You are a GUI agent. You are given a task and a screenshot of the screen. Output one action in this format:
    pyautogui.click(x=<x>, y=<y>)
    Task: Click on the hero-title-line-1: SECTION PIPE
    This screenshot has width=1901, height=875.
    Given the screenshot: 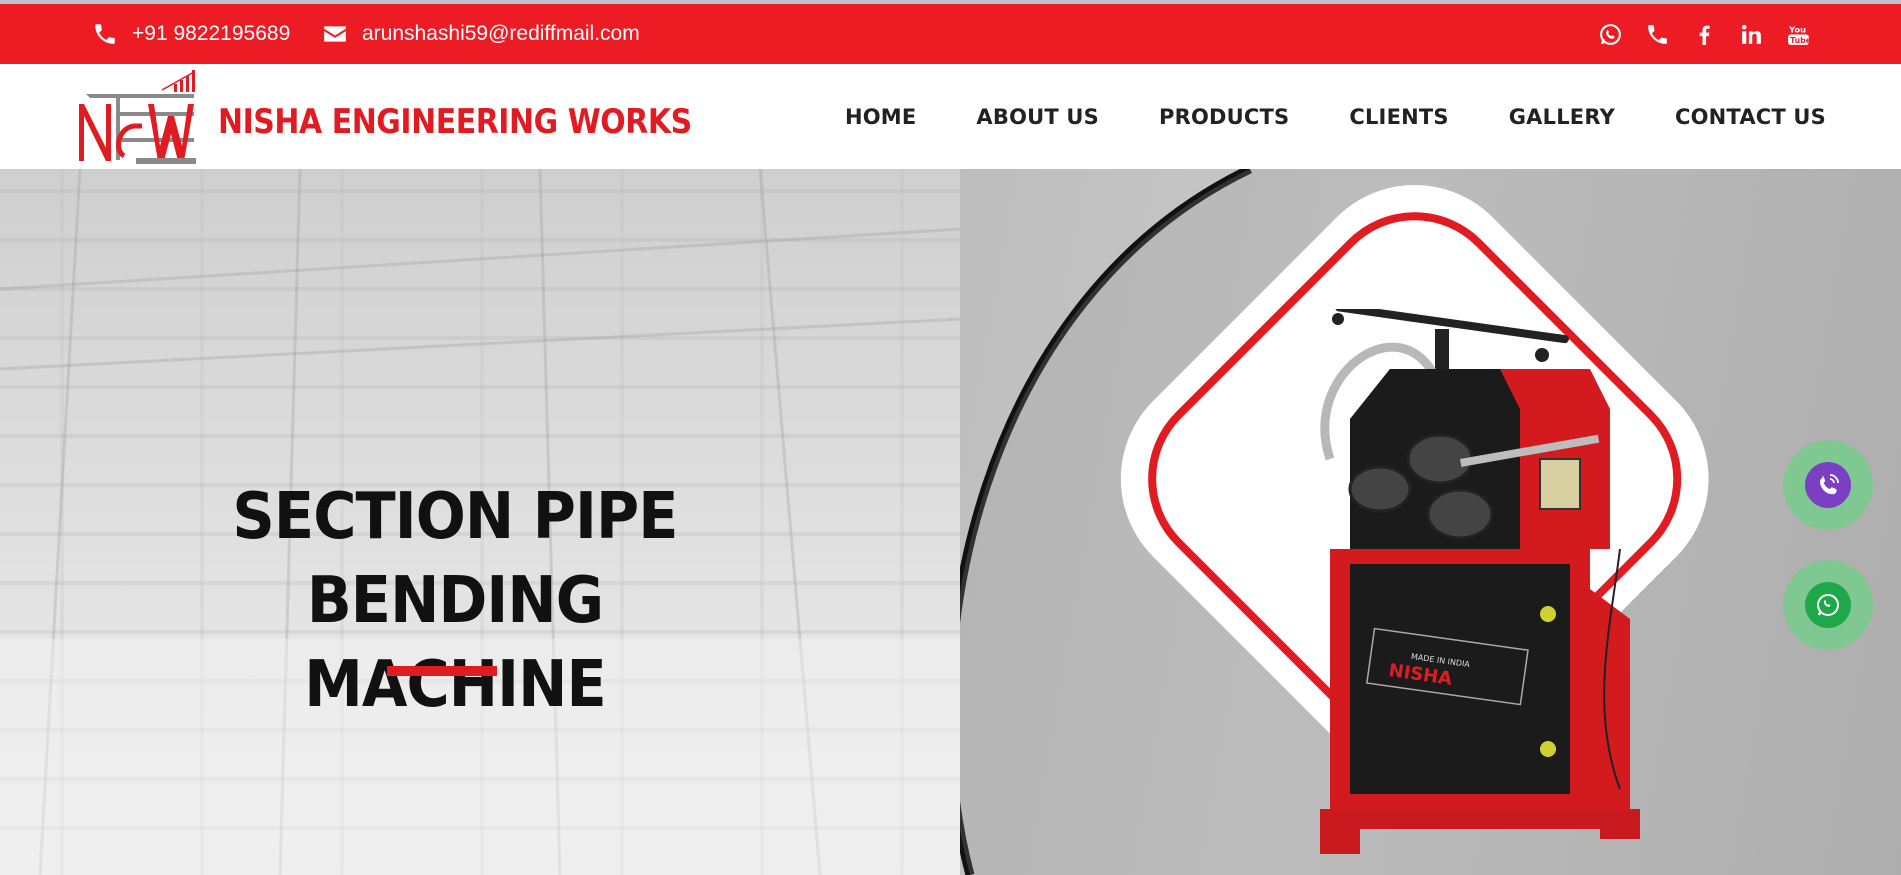 What is the action you would take?
    pyautogui.click(x=455, y=517)
    